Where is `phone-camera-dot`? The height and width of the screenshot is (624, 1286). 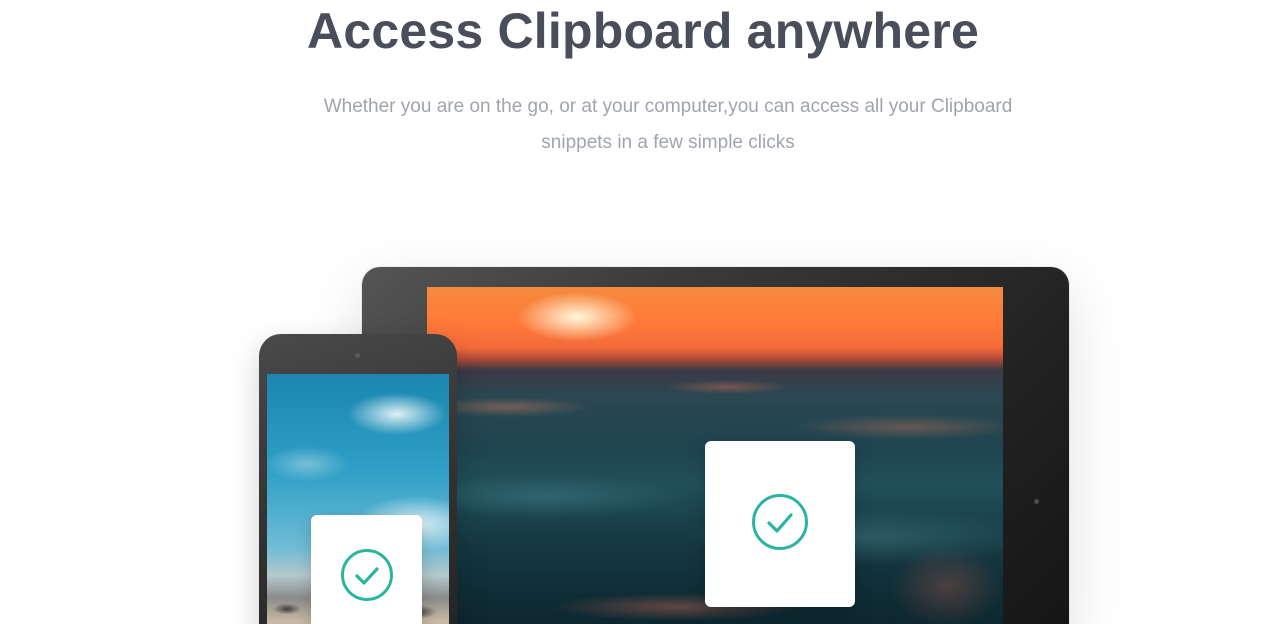
phone-camera-dot is located at coordinates (357, 355).